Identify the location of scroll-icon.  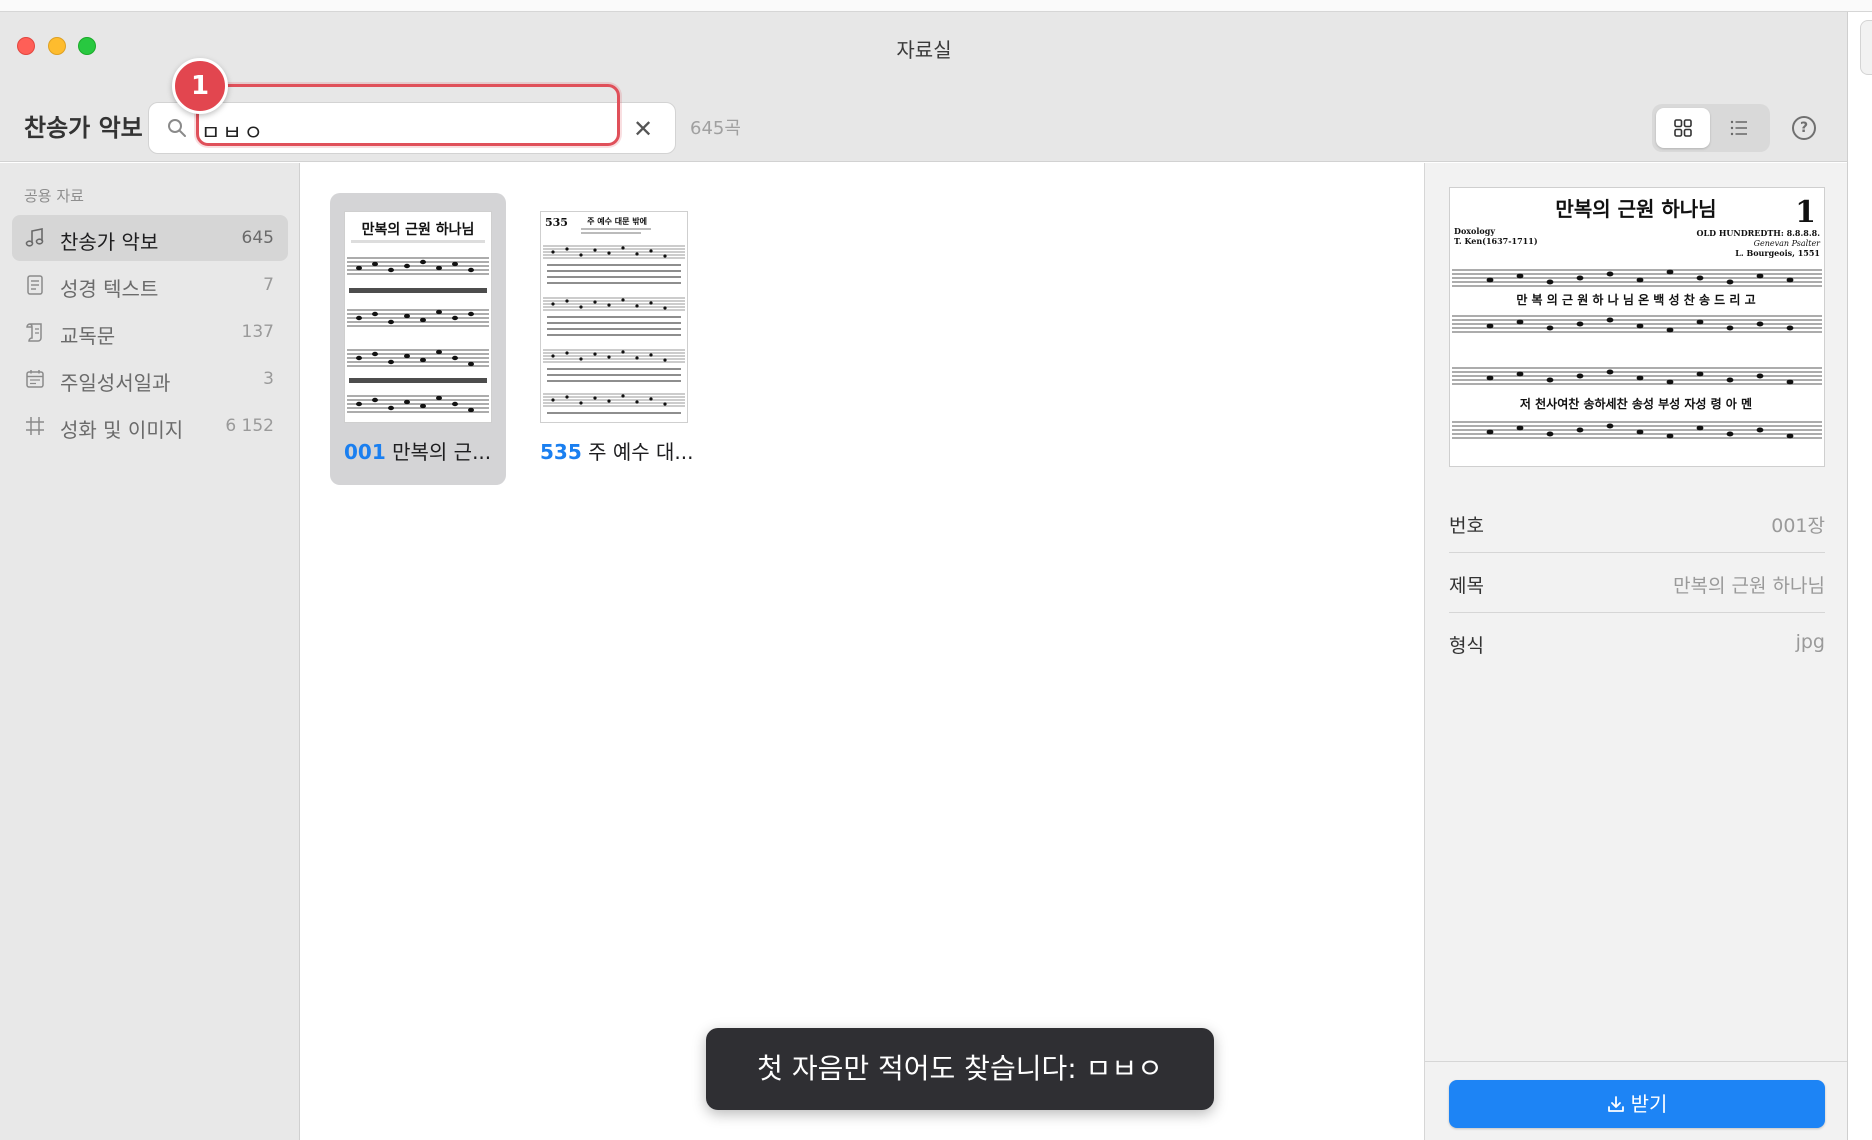
(34, 332).